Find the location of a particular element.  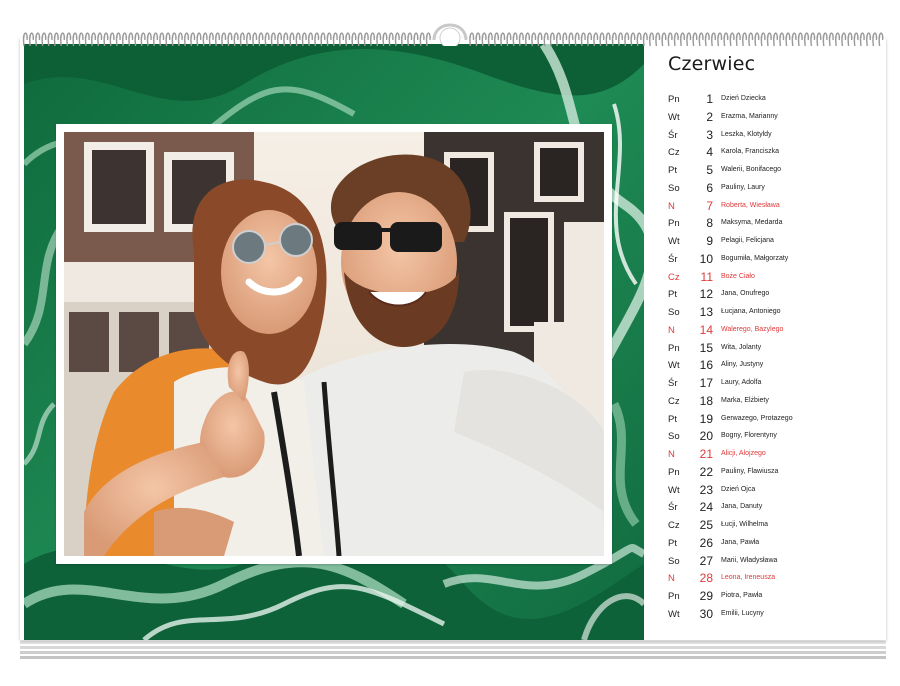

name-day-text: Marka, Elżbiety is located at coordinates (745, 400).